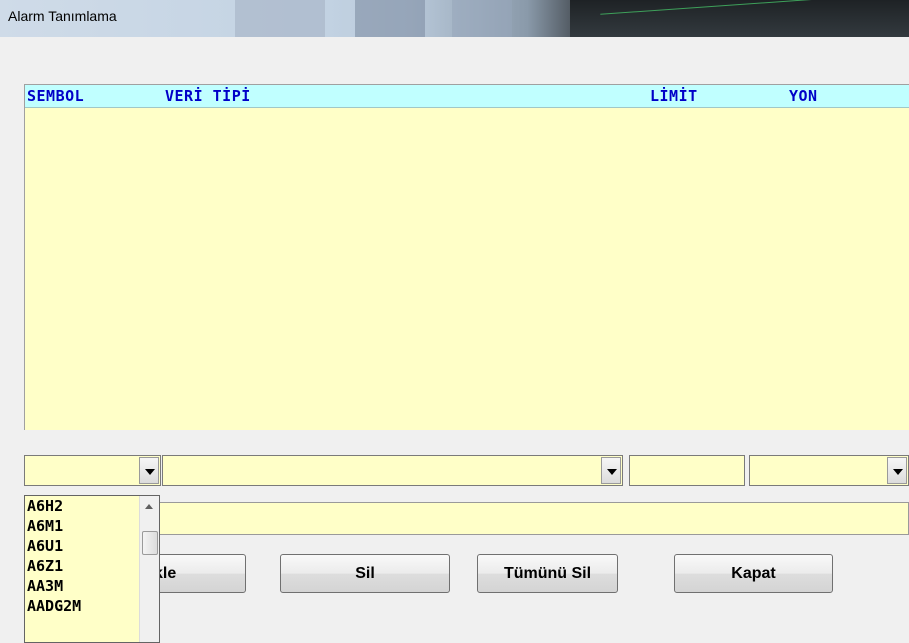 This screenshot has width=909, height=643. I want to click on direction-combo-dropdown-button, so click(897, 470).